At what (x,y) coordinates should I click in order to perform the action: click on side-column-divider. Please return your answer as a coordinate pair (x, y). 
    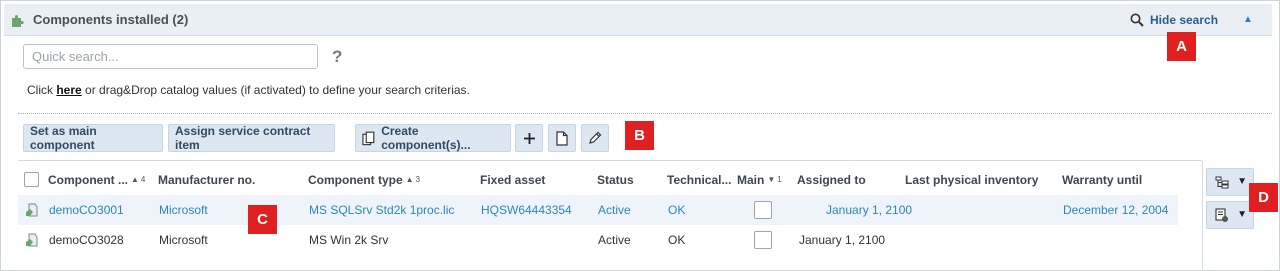
    Looking at the image, I should click on (1202, 216).